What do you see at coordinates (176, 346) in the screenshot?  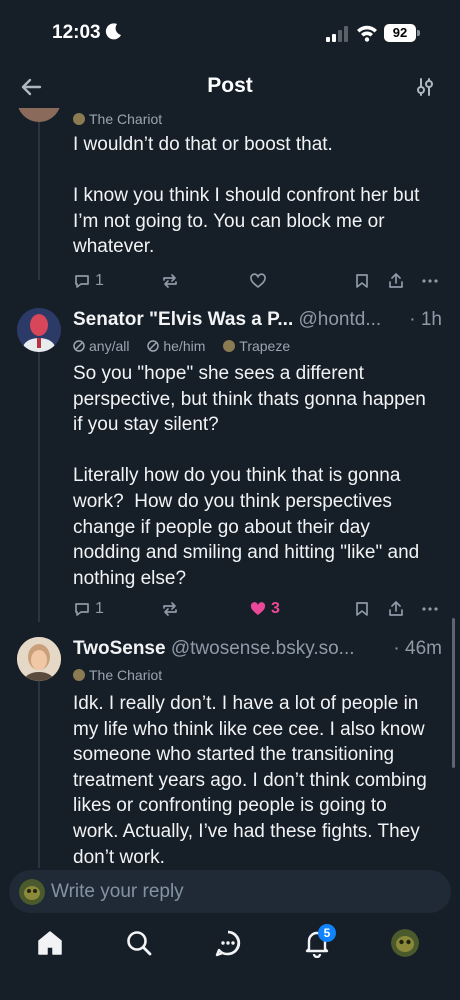 I see `label-chip: he/him` at bounding box center [176, 346].